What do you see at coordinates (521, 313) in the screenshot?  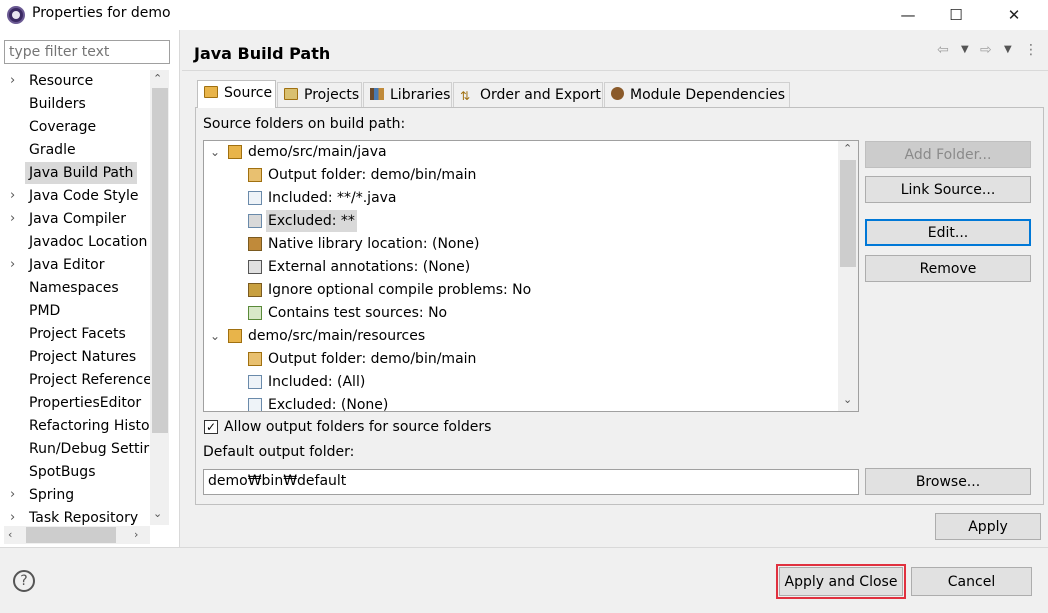 I see `tree-row: Contains test sources: No` at bounding box center [521, 313].